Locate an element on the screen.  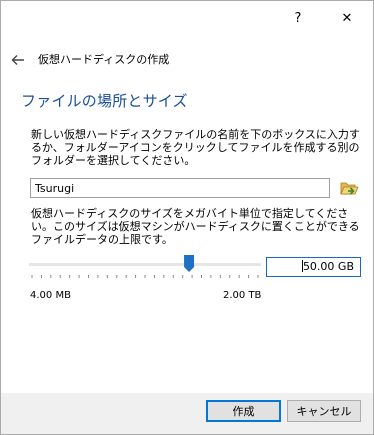
size-slider is located at coordinates (145, 267).